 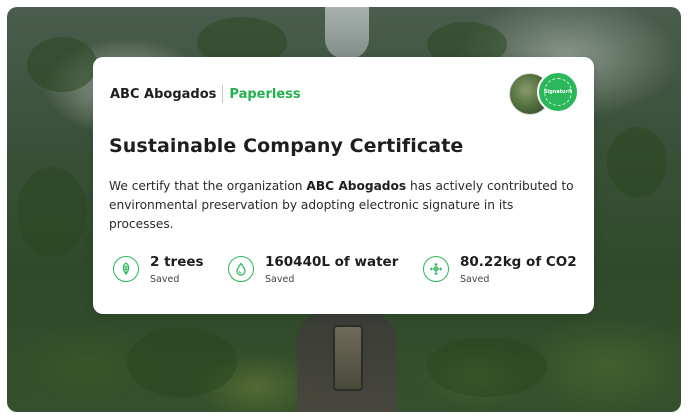 What do you see at coordinates (518, 262) in the screenshot?
I see `stat-value: 80.22kg of CO2` at bounding box center [518, 262].